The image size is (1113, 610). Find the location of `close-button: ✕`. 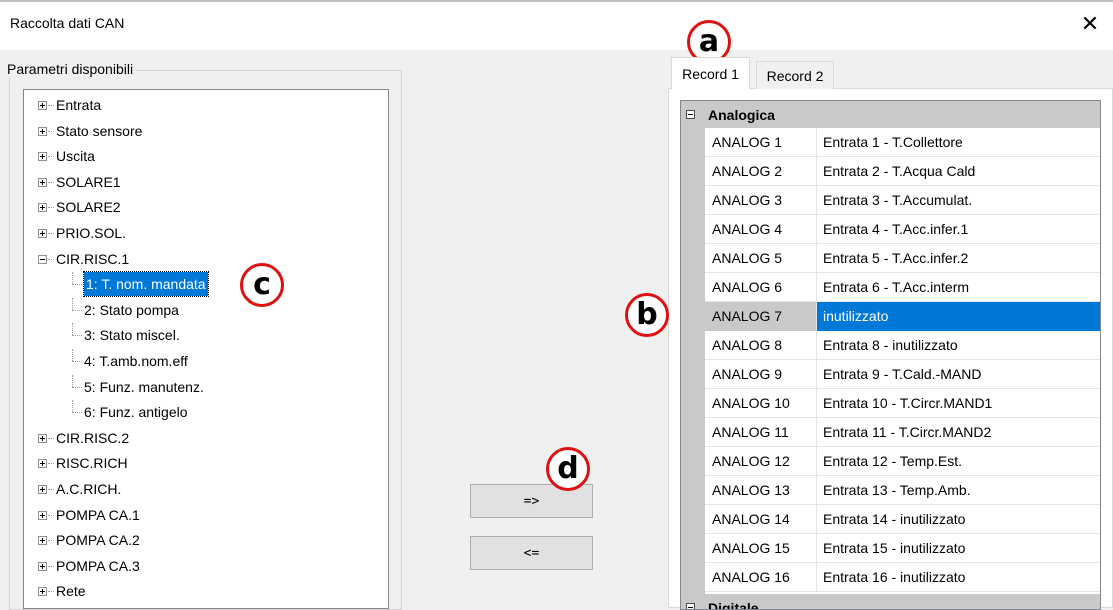

close-button: ✕ is located at coordinates (1090, 24).